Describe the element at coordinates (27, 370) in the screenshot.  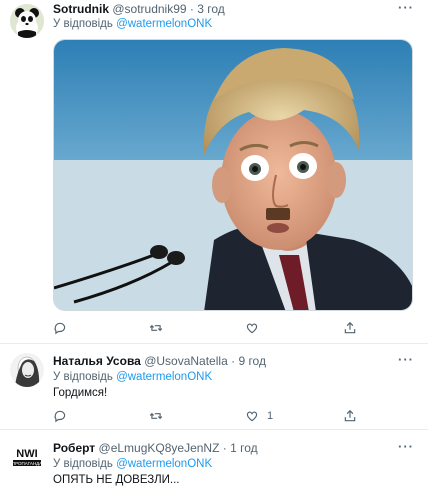
I see `bw-portrait-avatar-icon` at that location.